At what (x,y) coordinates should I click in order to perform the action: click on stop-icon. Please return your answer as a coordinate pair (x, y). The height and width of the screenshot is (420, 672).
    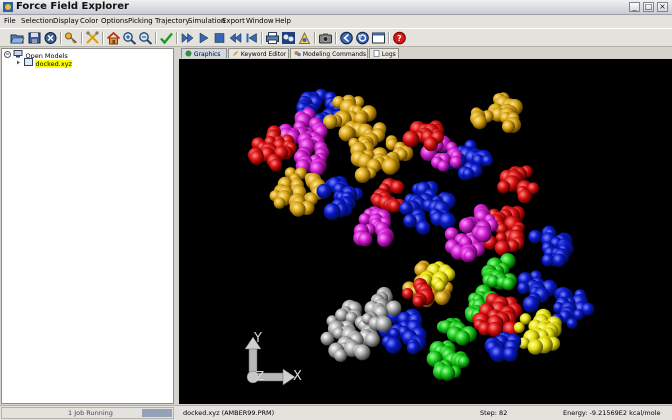
    Looking at the image, I should click on (219, 38).